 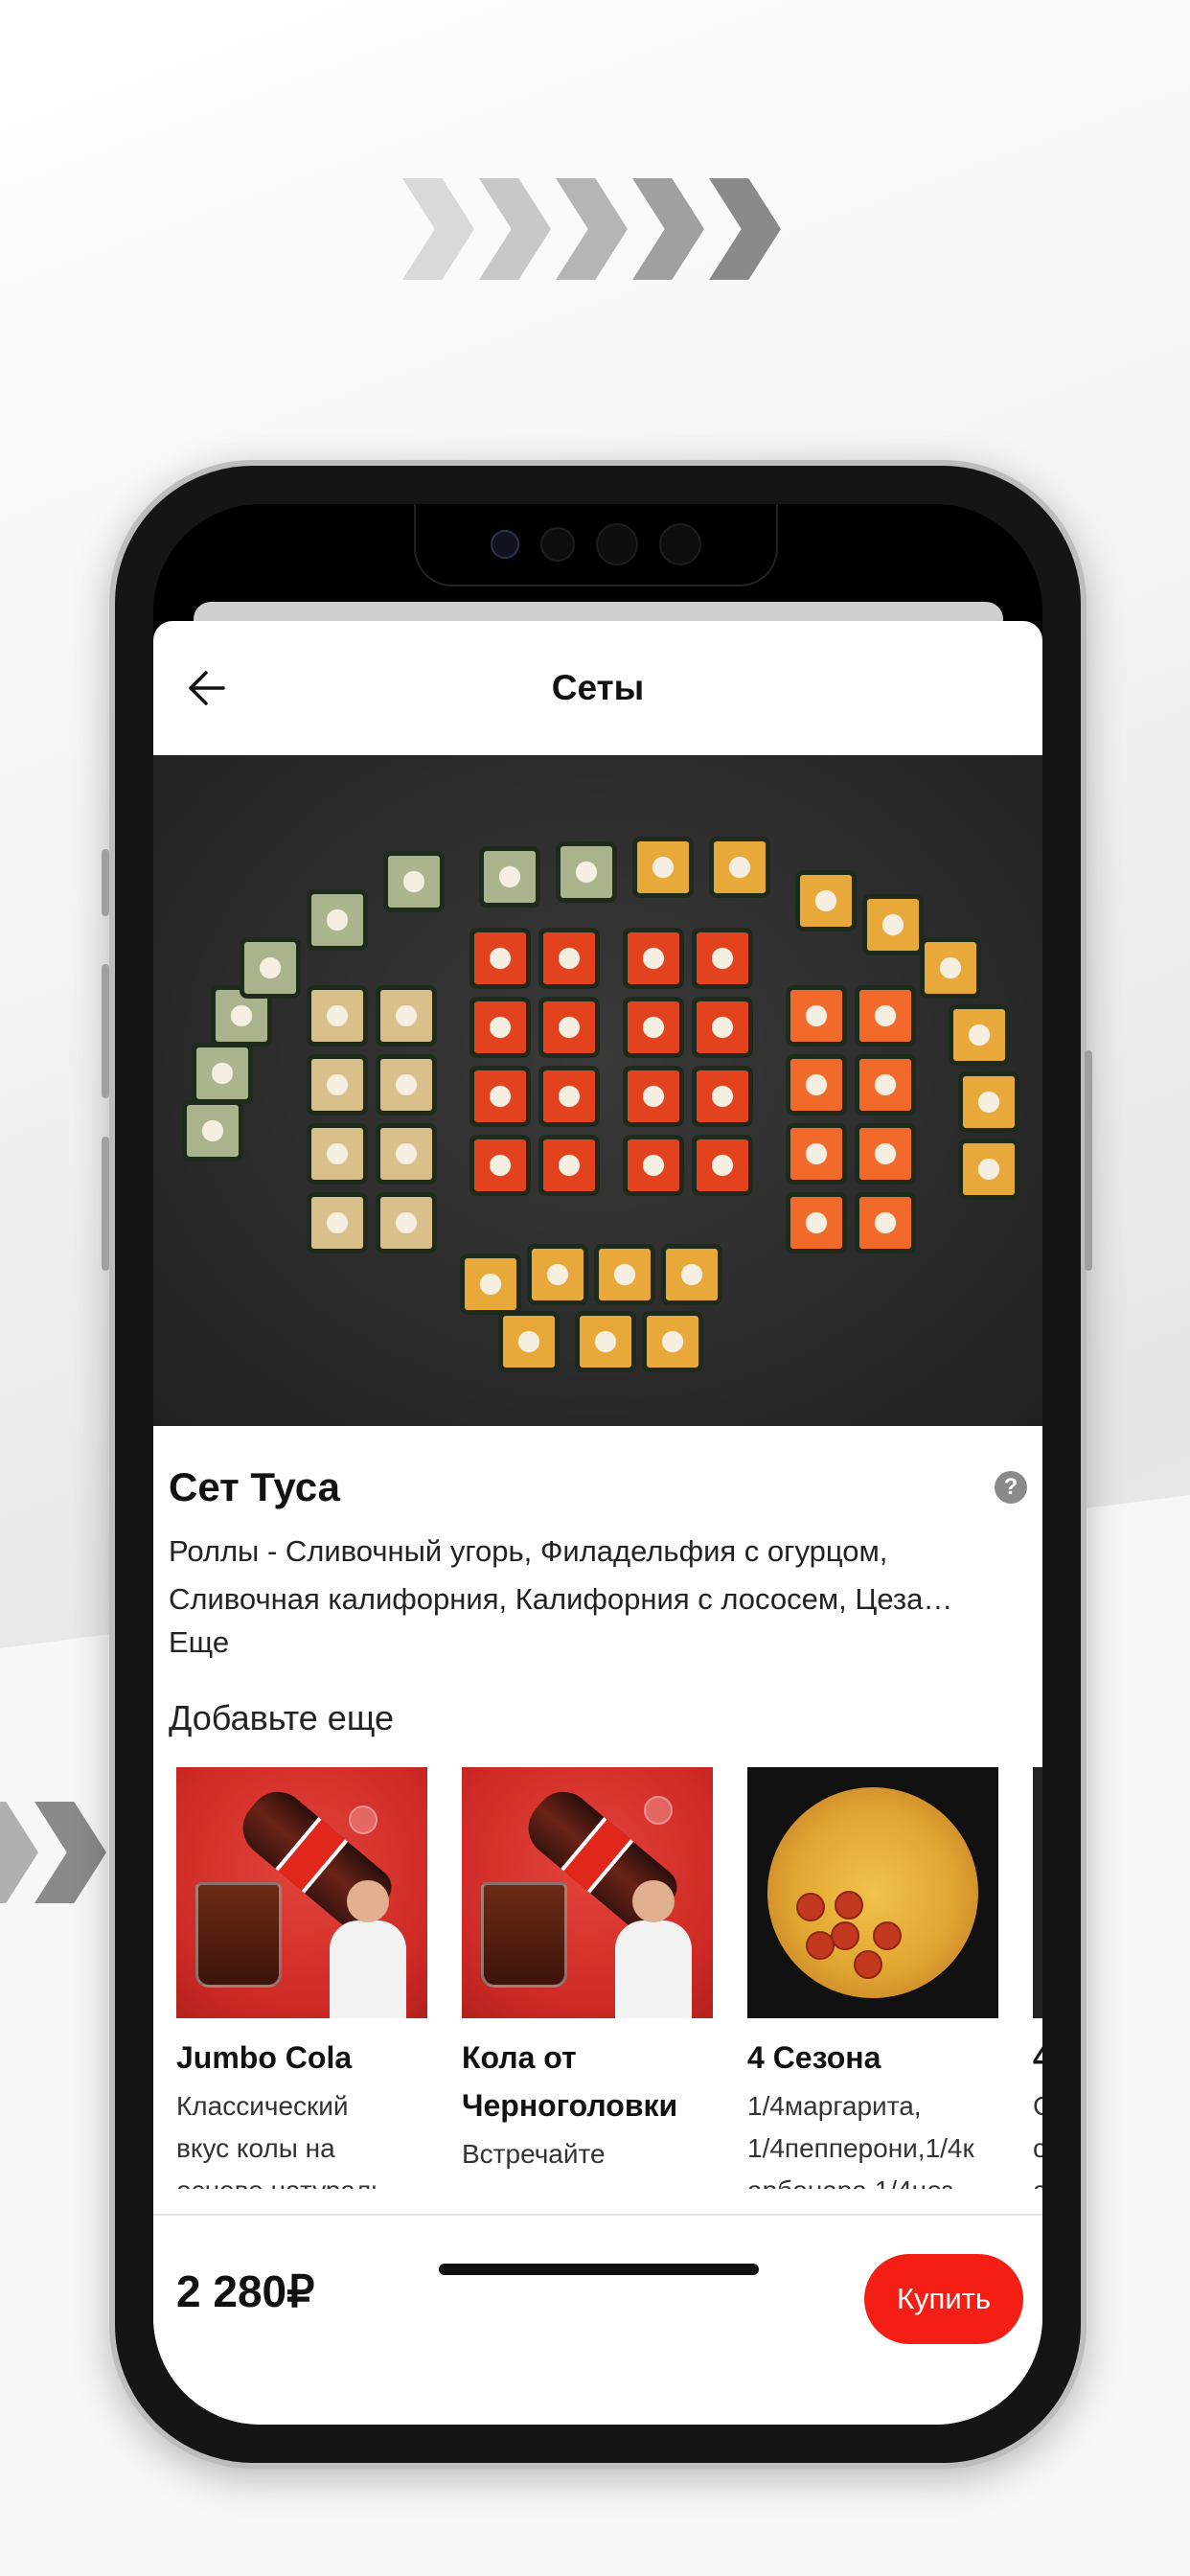 What do you see at coordinates (534, 2154) in the screenshot?
I see `addon-text-line: Встречайте` at bounding box center [534, 2154].